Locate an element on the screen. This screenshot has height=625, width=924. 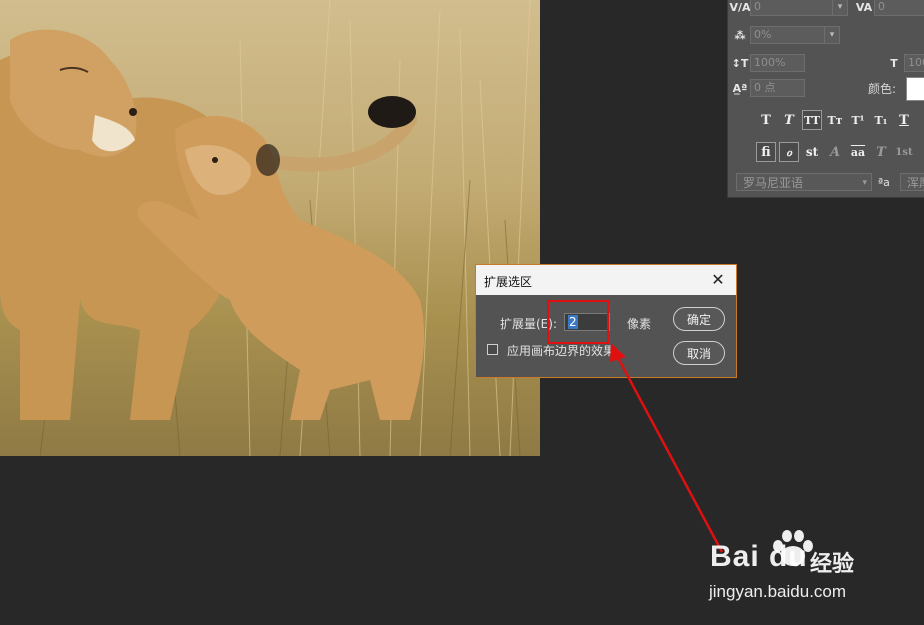
watermark-brand: Bai du is located at coordinates (759, 556).